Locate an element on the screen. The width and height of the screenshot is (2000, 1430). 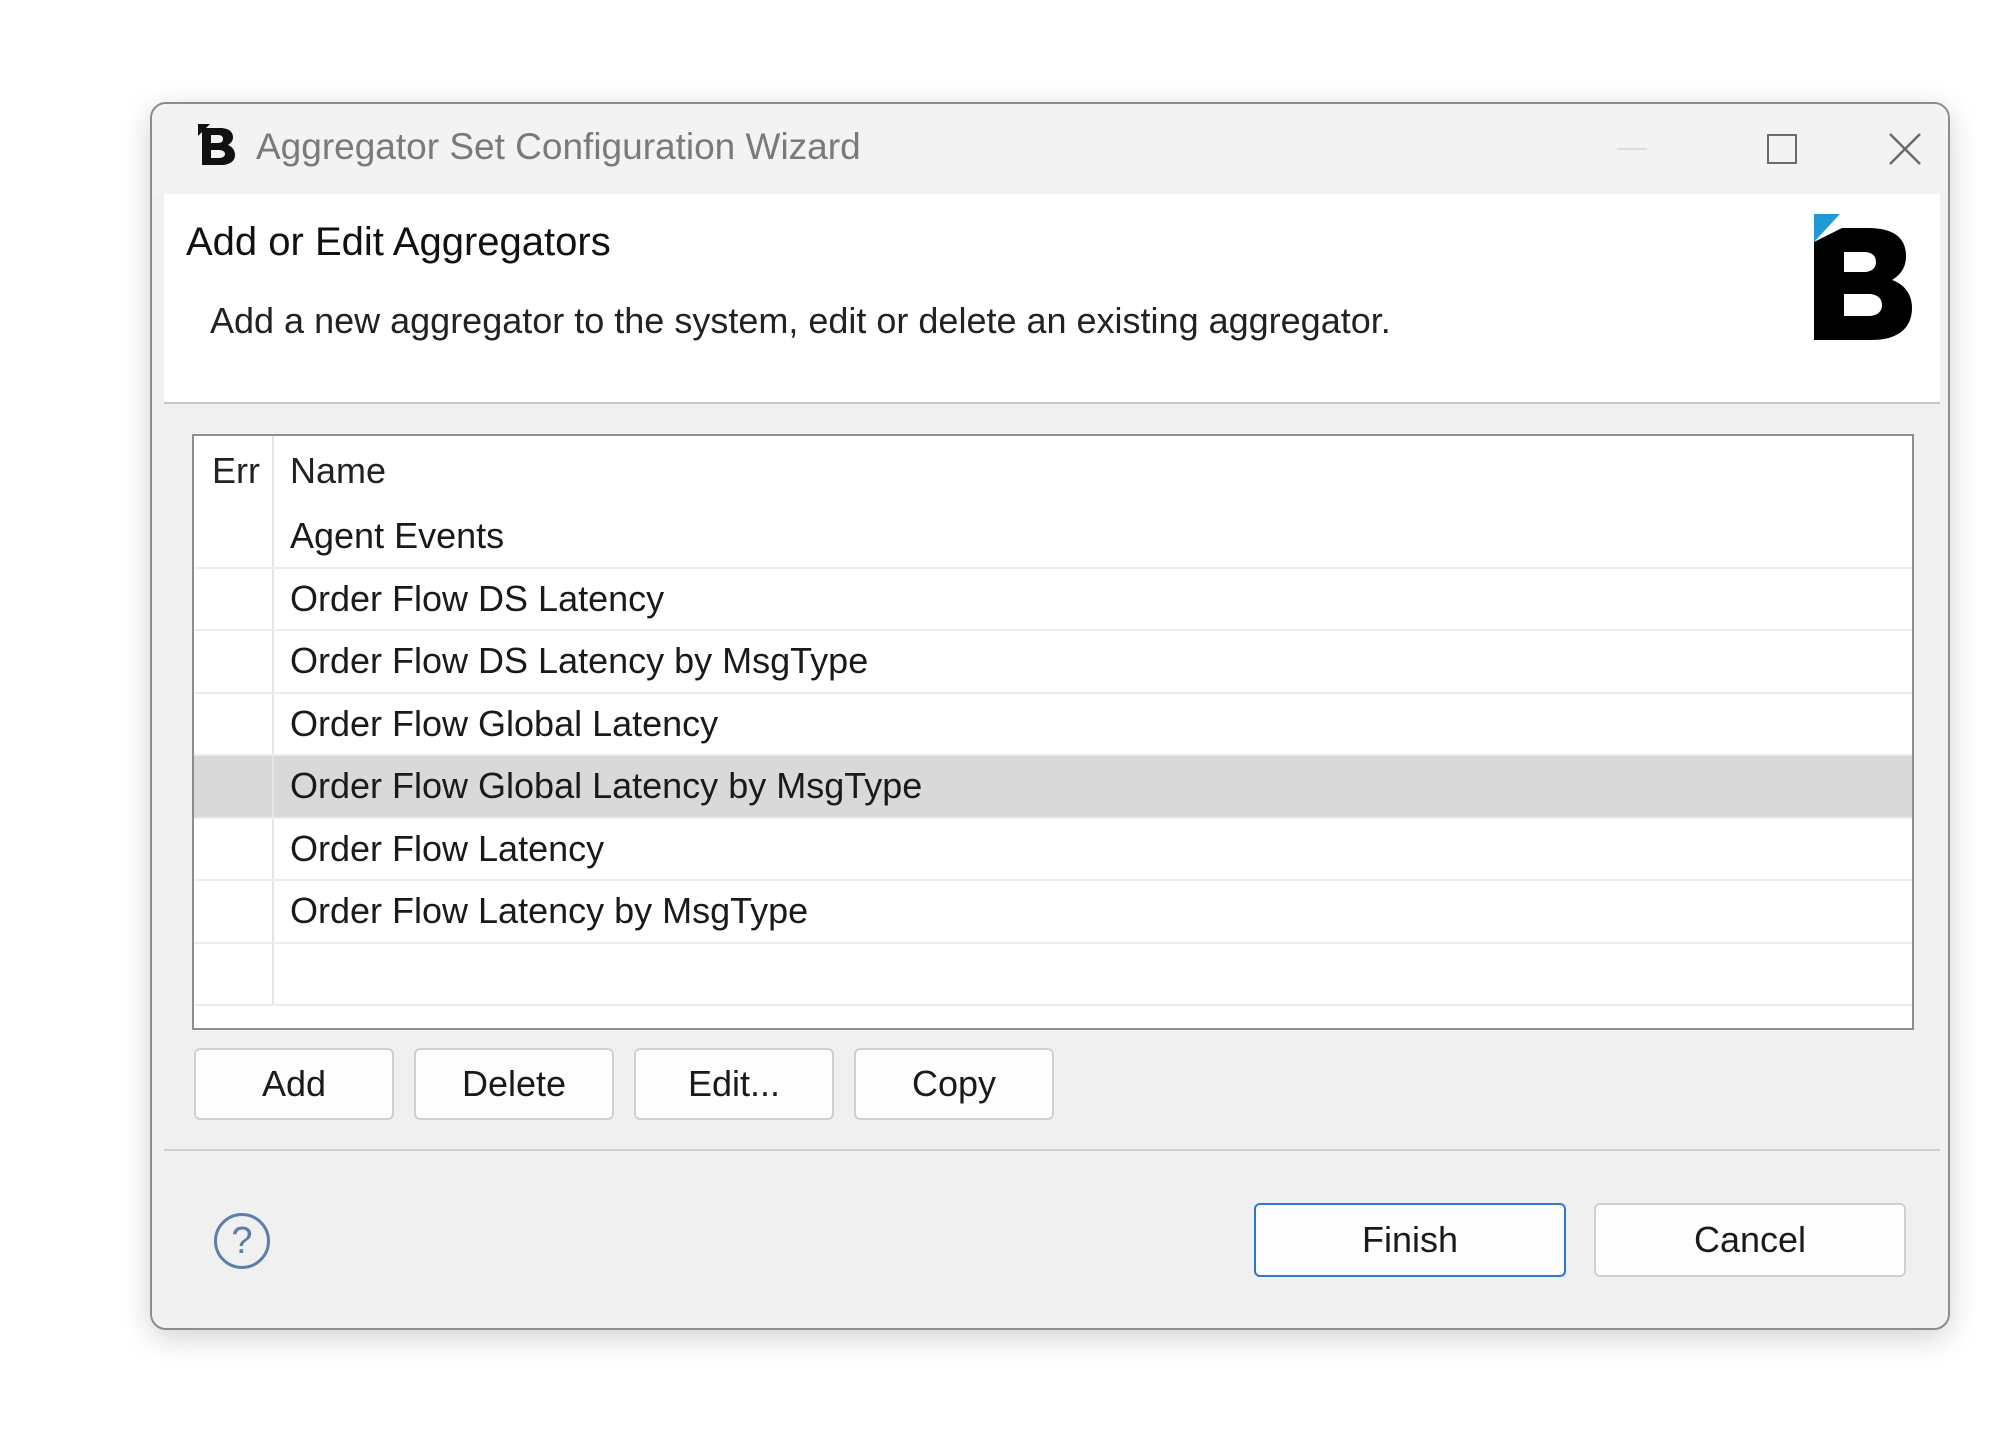
minimize-button is located at coordinates (1632, 149).